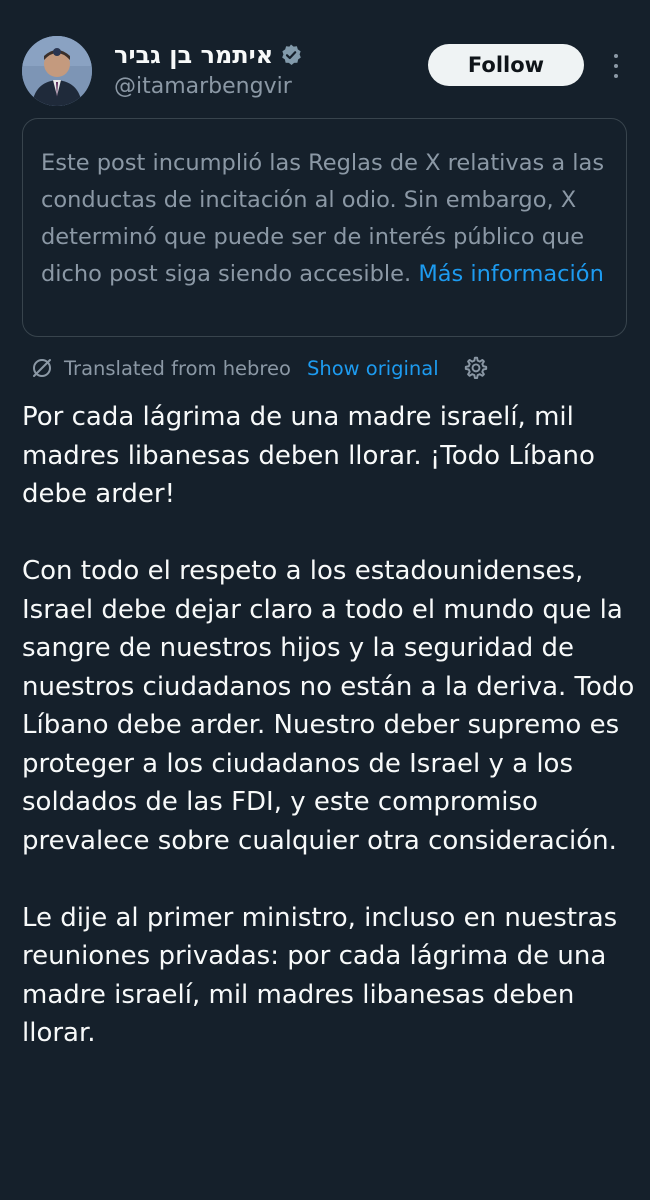 This screenshot has height=1200, width=650. I want to click on verified-badge-icon, so click(292, 54).